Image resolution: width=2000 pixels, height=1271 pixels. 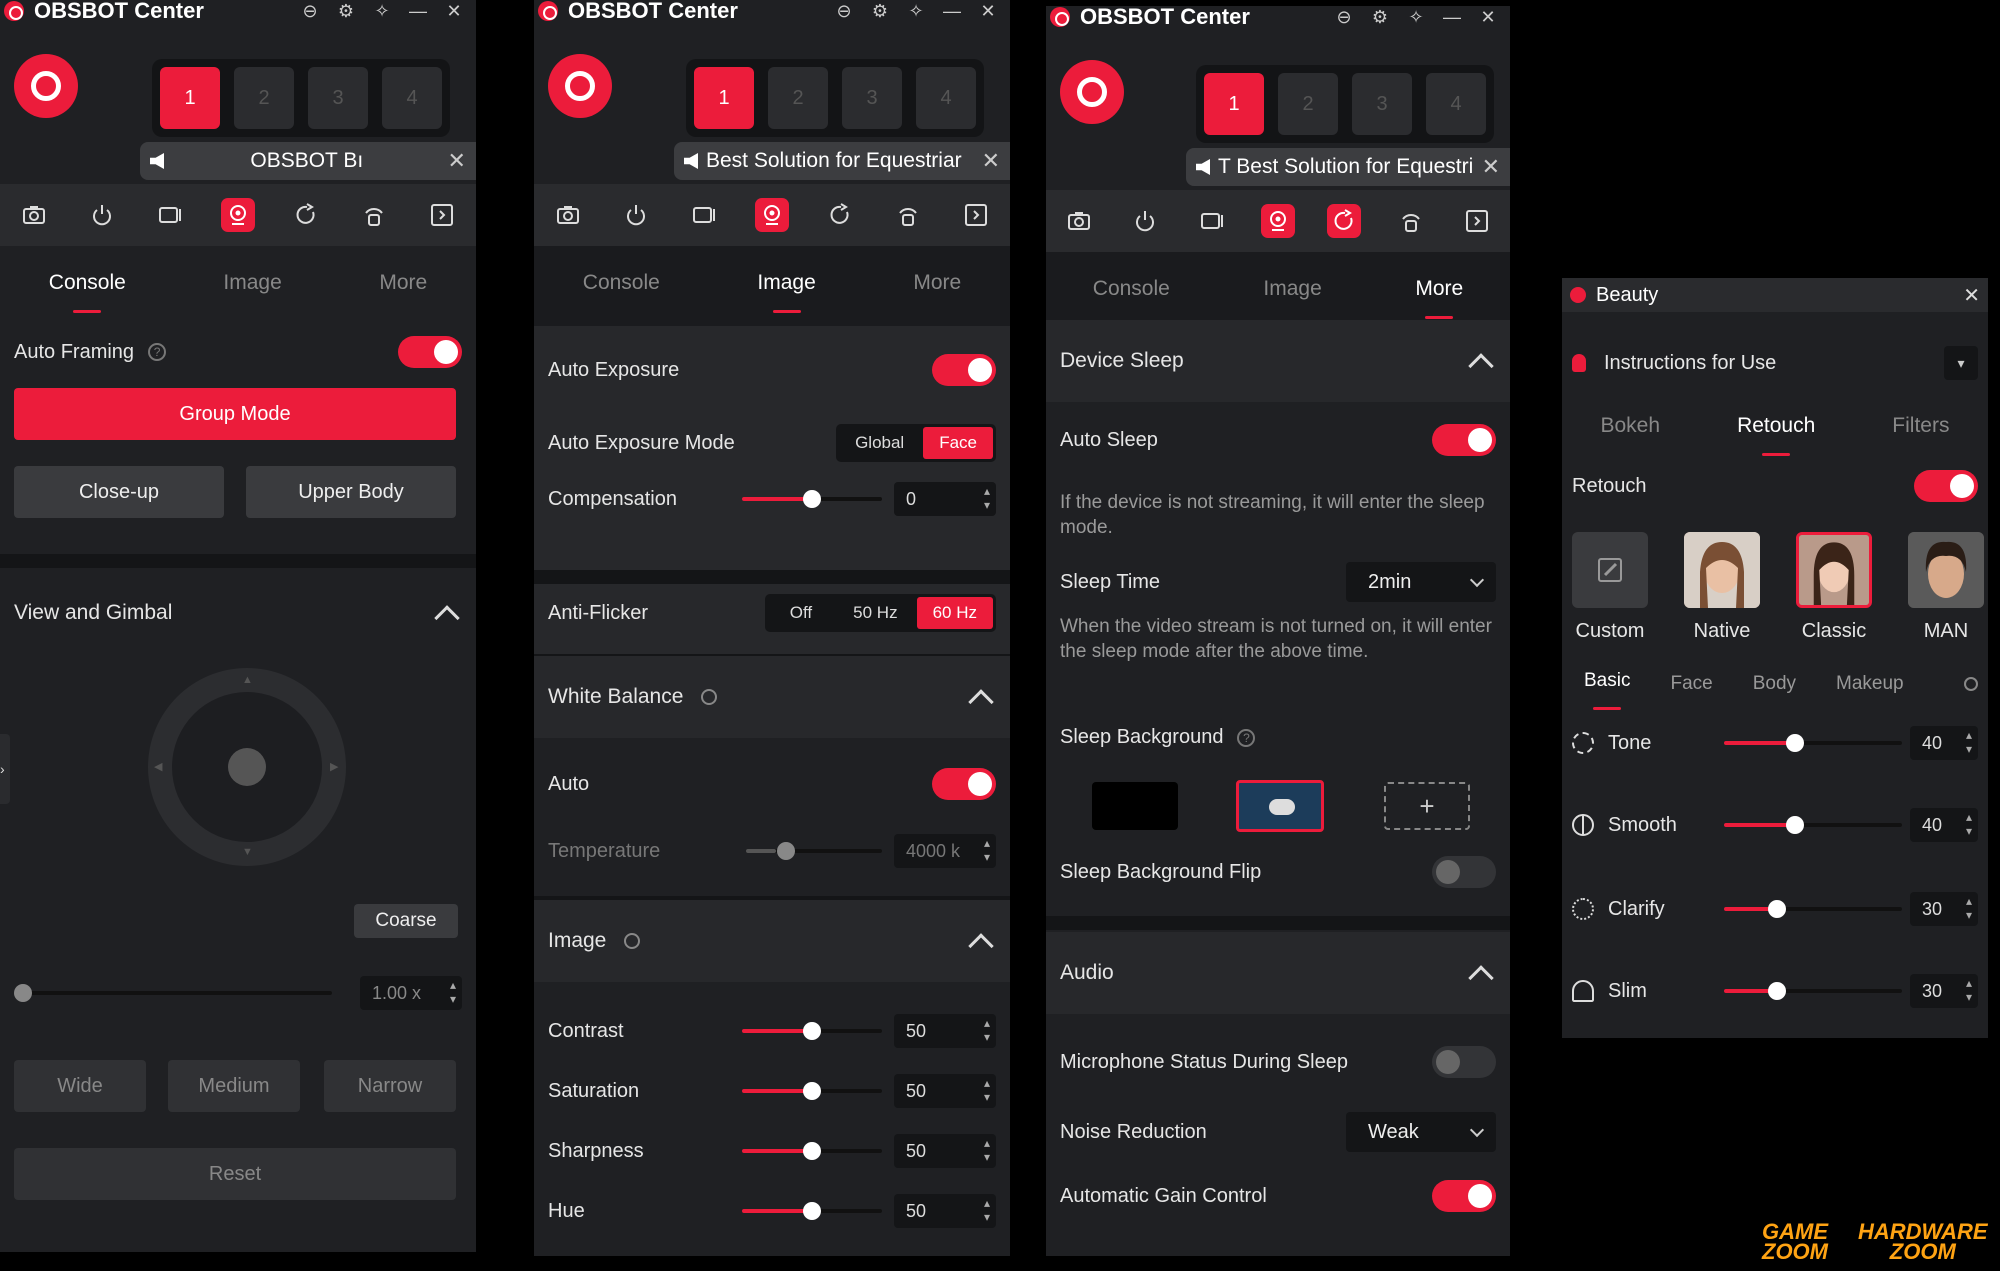 What do you see at coordinates (1464, 1062) in the screenshot?
I see `mic-status-toggle` at bounding box center [1464, 1062].